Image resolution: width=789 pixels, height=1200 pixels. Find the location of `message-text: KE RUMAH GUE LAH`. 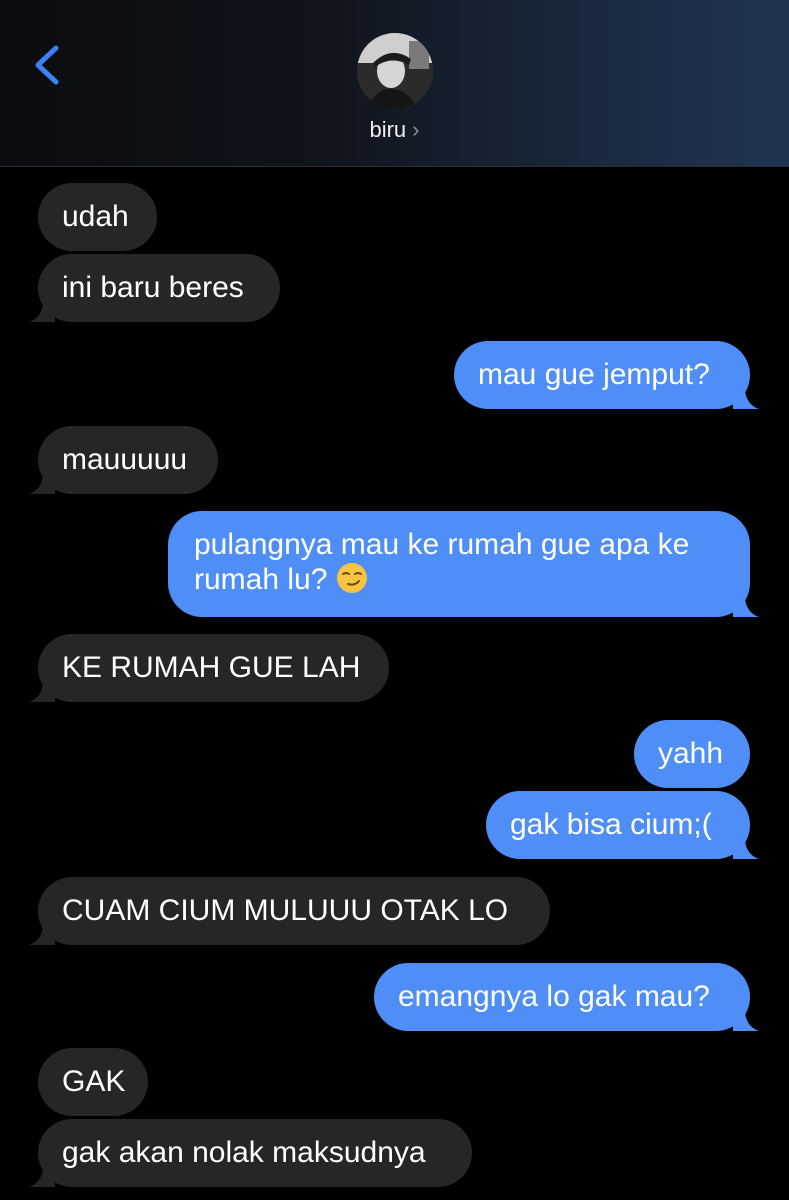

message-text: KE RUMAH GUE LAH is located at coordinates (211, 667).